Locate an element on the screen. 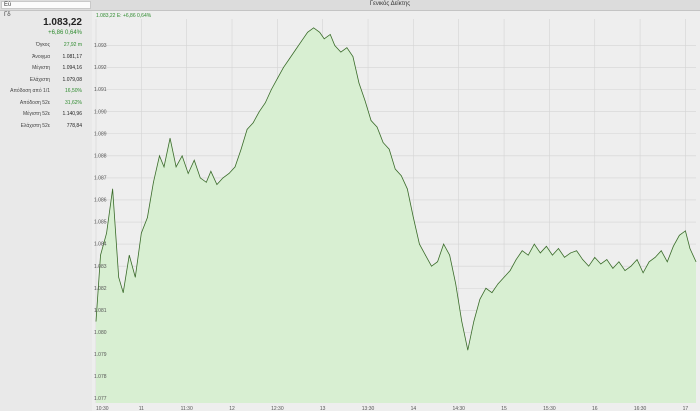 This screenshot has width=700, height=411. x-tick-label: 16:30 is located at coordinates (640, 408).